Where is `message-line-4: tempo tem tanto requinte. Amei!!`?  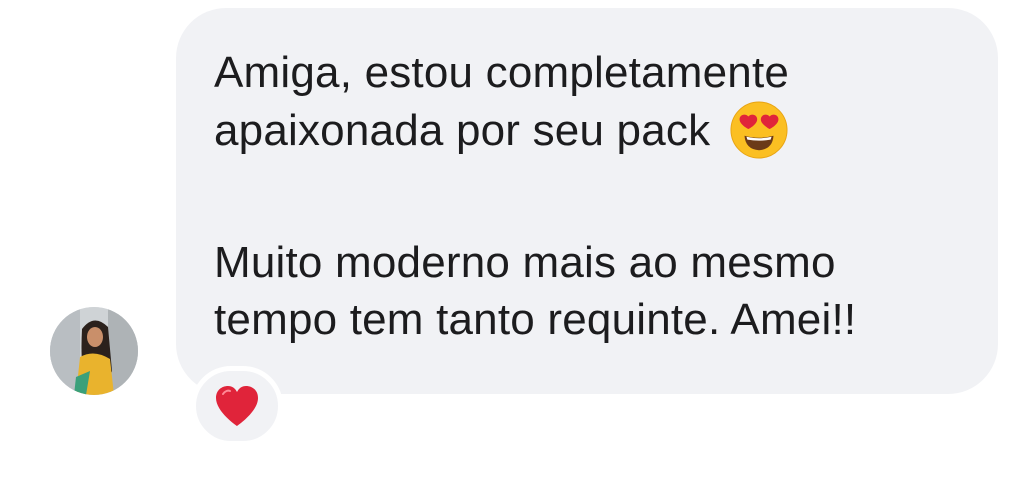 message-line-4: tempo tem tanto requinte. Amei!! is located at coordinates (596, 319).